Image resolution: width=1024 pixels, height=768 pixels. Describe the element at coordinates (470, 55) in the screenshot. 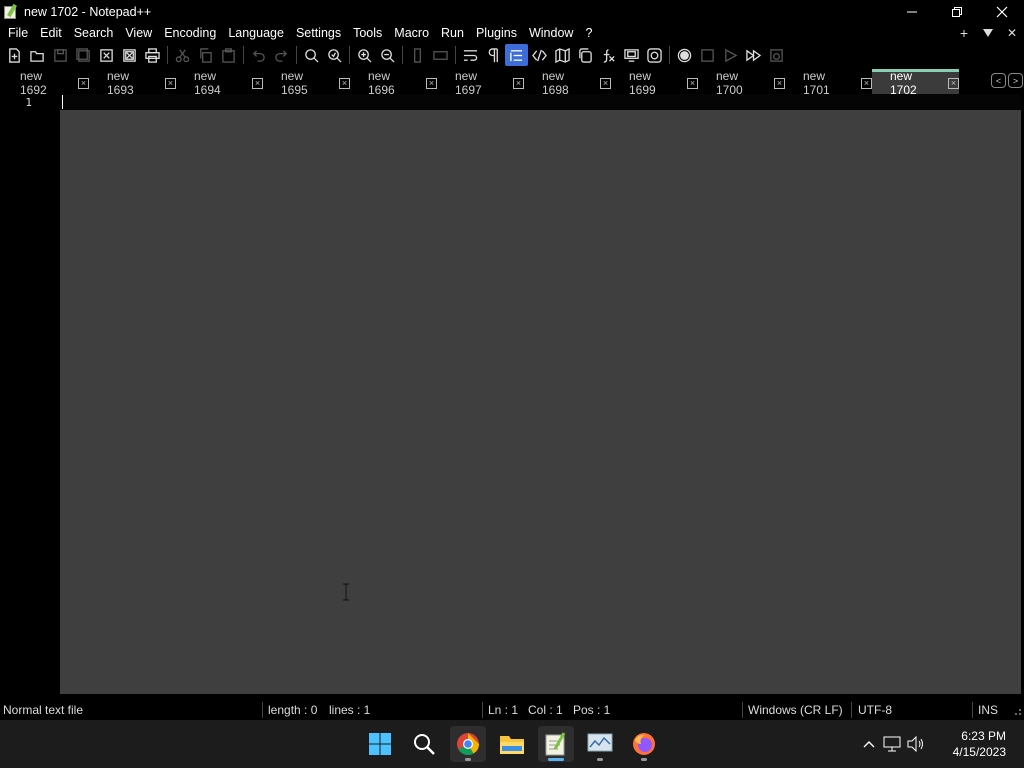

I see `word-wrap-button` at that location.